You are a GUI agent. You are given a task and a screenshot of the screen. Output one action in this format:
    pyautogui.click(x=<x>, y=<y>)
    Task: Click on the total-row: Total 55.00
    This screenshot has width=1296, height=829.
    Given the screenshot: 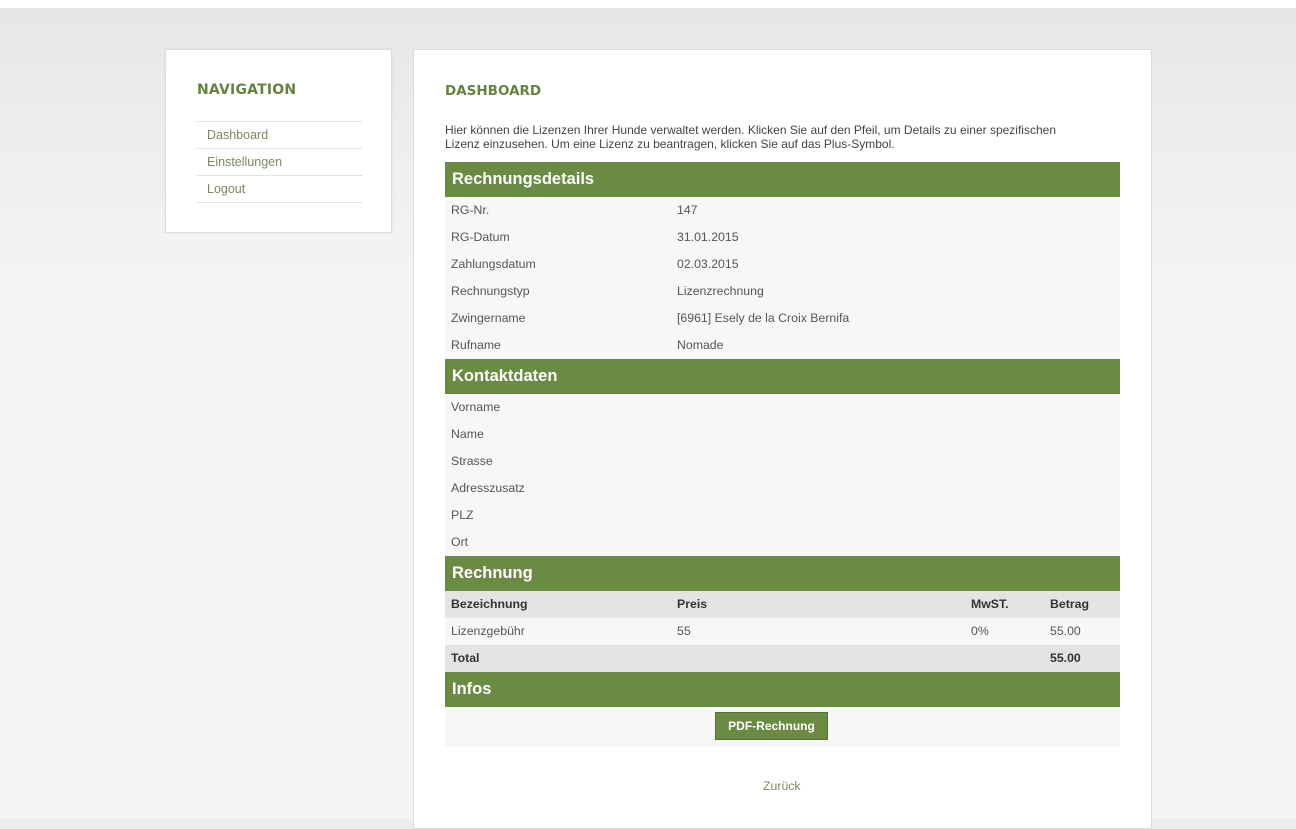 What is the action you would take?
    pyautogui.click(x=782, y=658)
    